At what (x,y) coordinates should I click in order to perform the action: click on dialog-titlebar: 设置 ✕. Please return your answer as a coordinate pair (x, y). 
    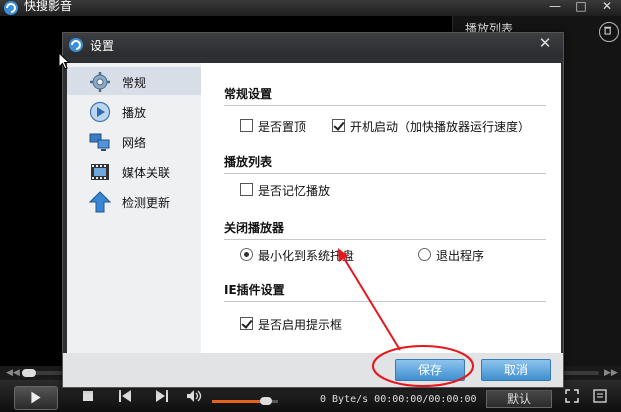
    Looking at the image, I should click on (313, 45).